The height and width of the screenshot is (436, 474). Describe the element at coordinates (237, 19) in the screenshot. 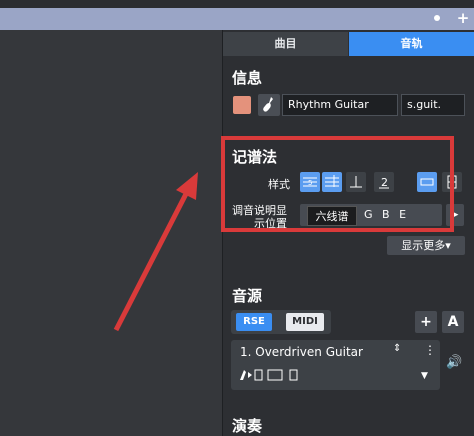

I see `document-tab-strip` at that location.